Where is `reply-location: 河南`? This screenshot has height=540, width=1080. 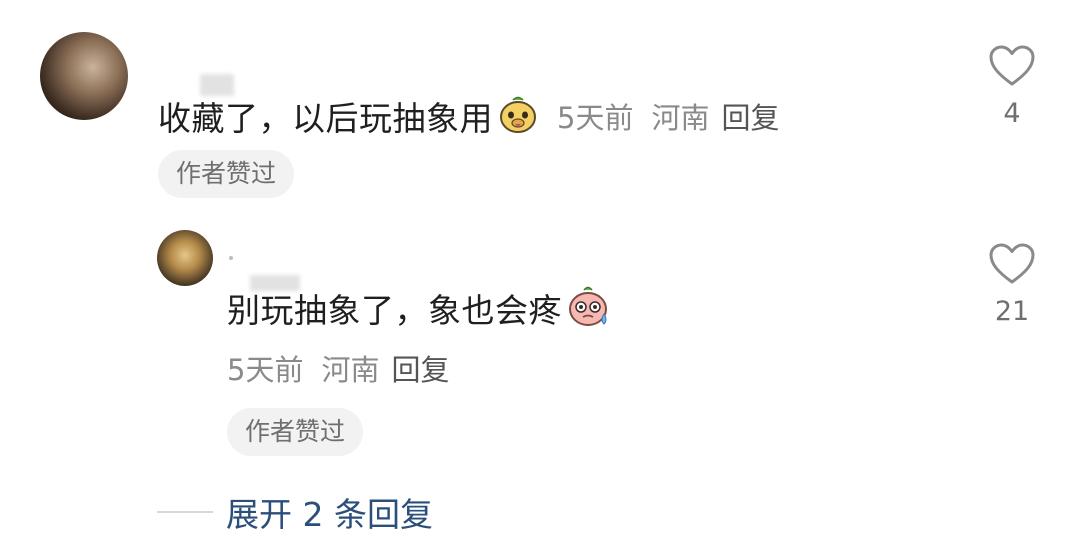
reply-location: 河南 is located at coordinates (350, 370).